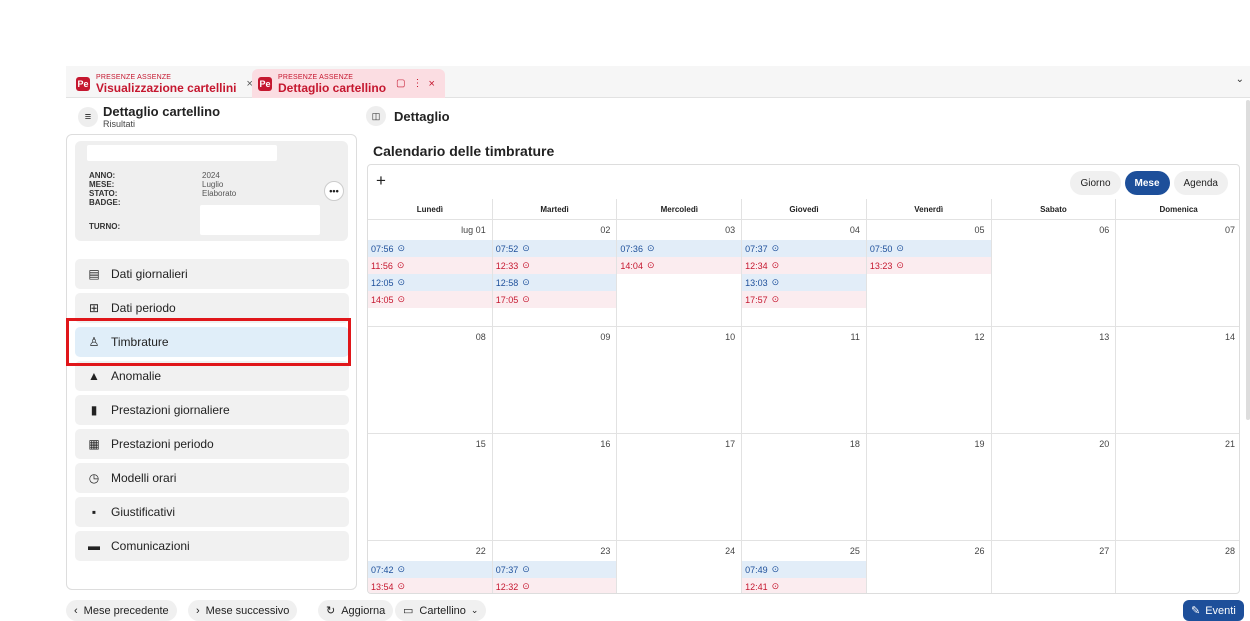 Image resolution: width=1250 pixels, height=621 pixels. I want to click on document-icon: ▮, so click(94, 410).